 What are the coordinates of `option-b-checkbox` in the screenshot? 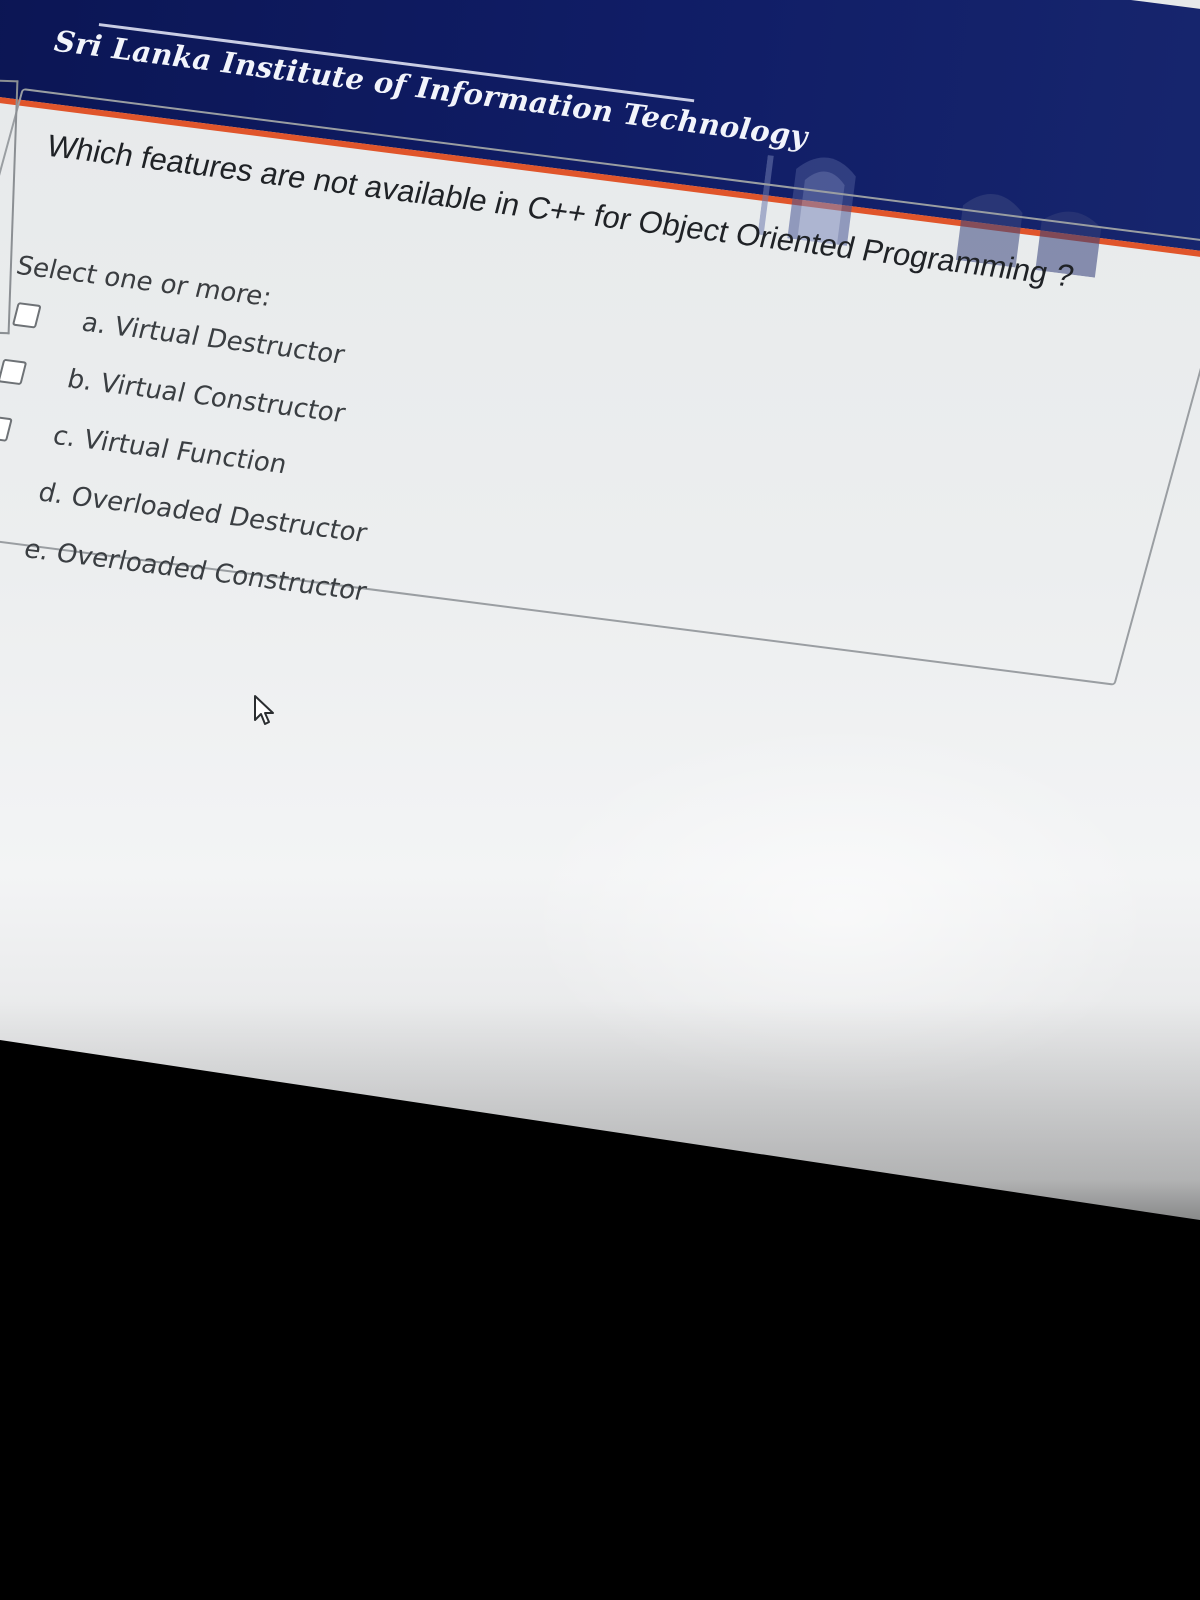 It's located at (14, 372).